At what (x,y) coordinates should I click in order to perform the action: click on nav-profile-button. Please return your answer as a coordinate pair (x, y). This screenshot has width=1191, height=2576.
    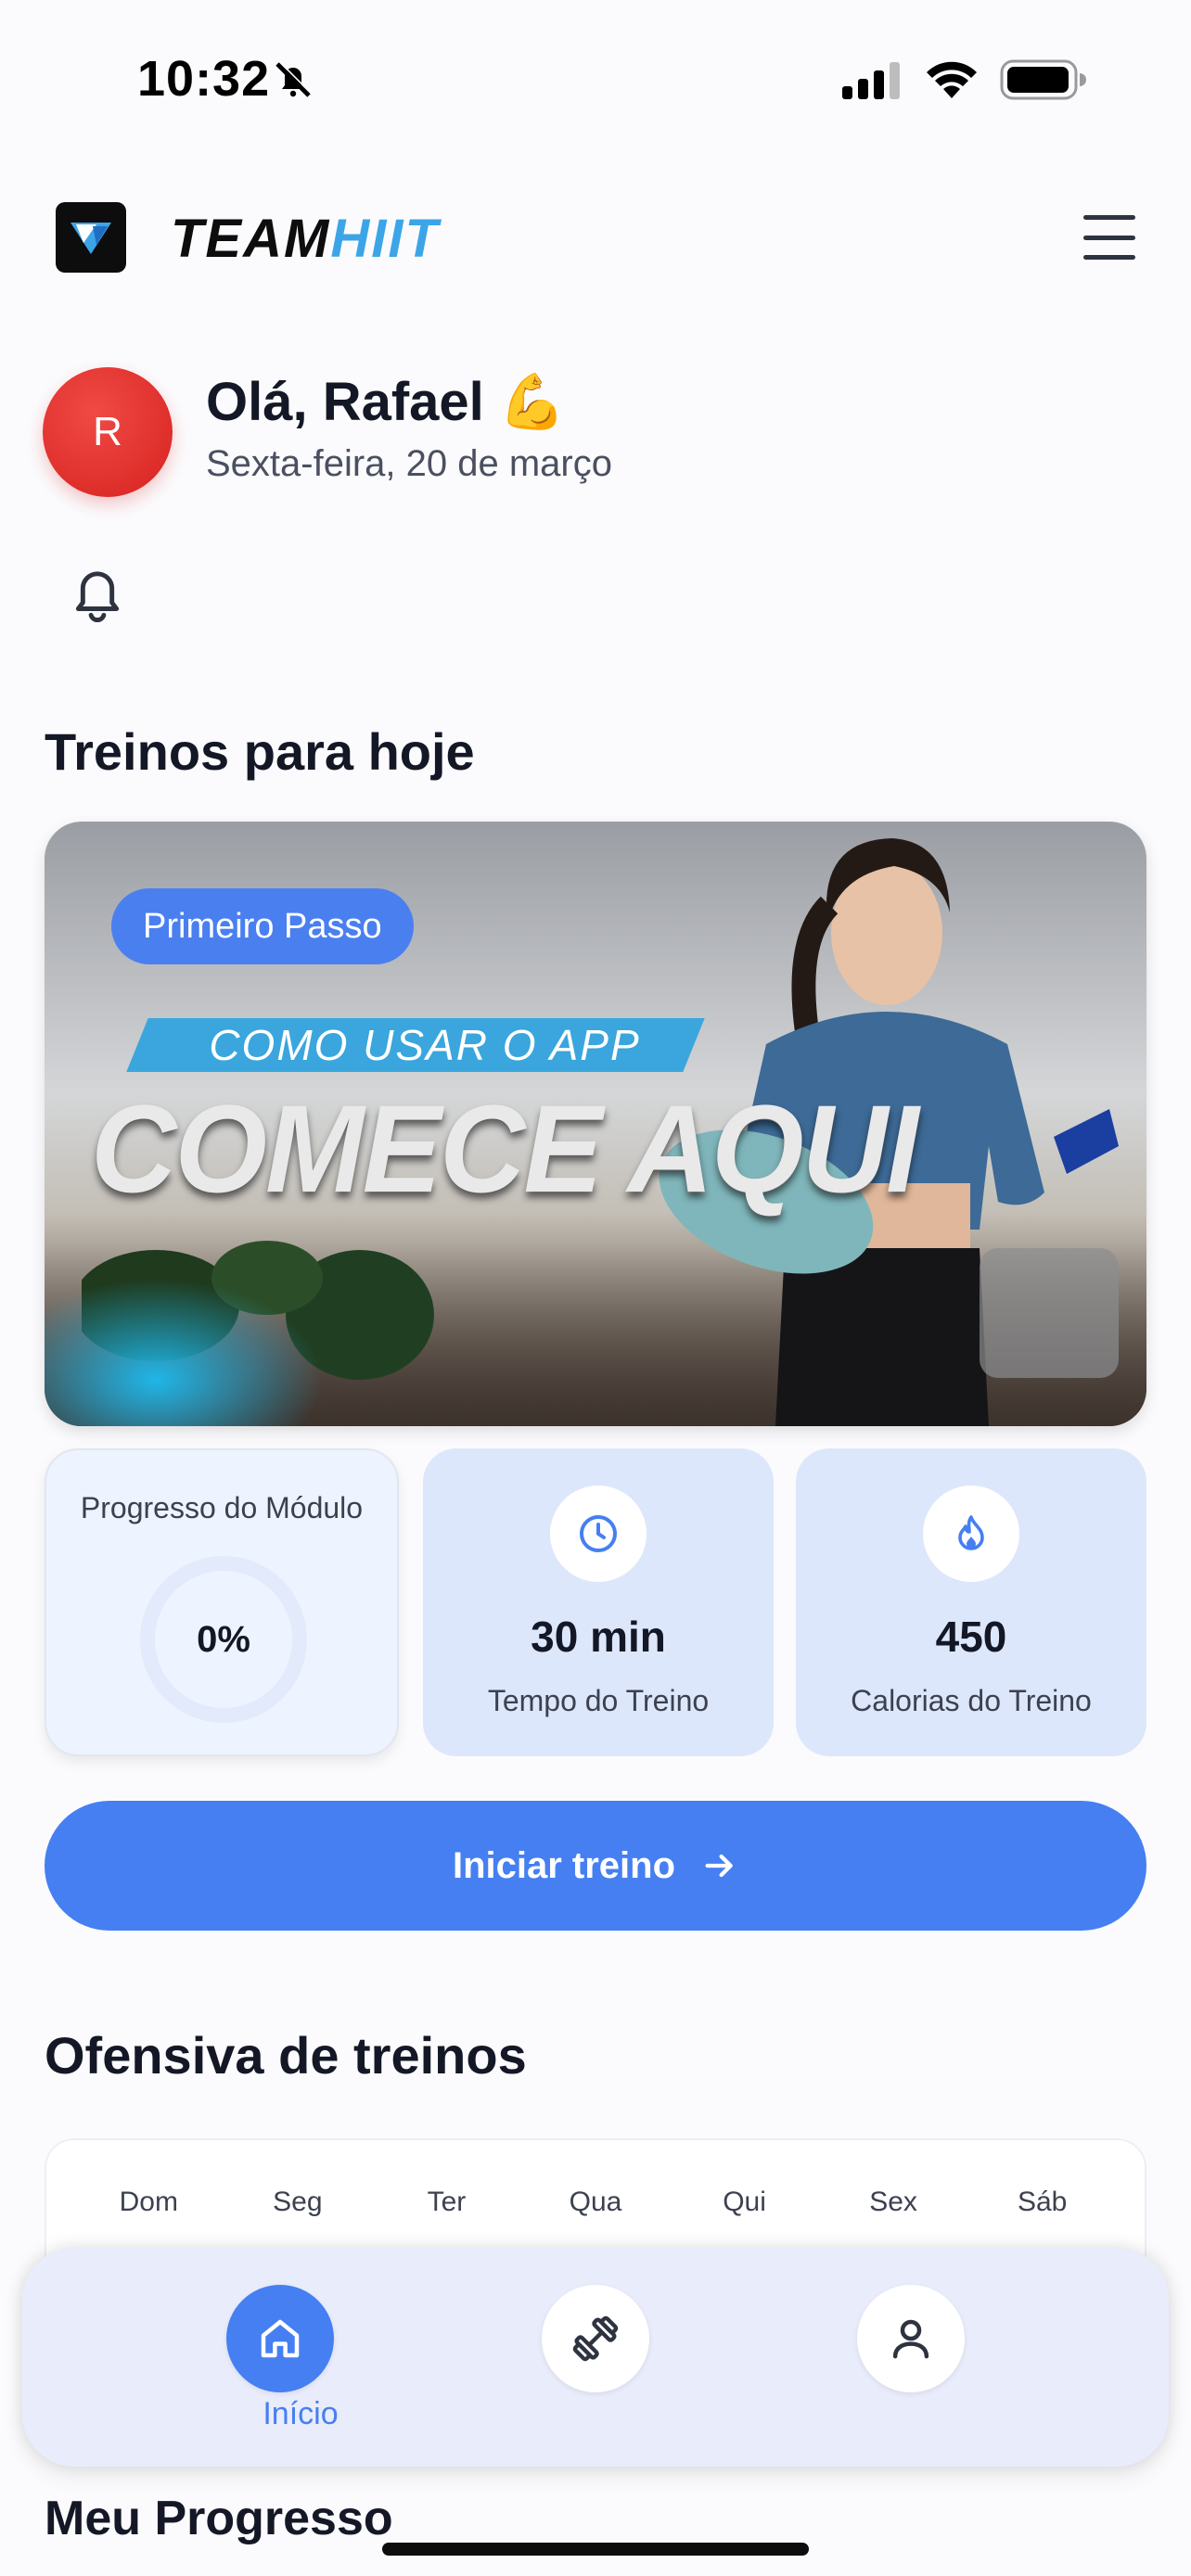
    Looking at the image, I should click on (911, 2339).